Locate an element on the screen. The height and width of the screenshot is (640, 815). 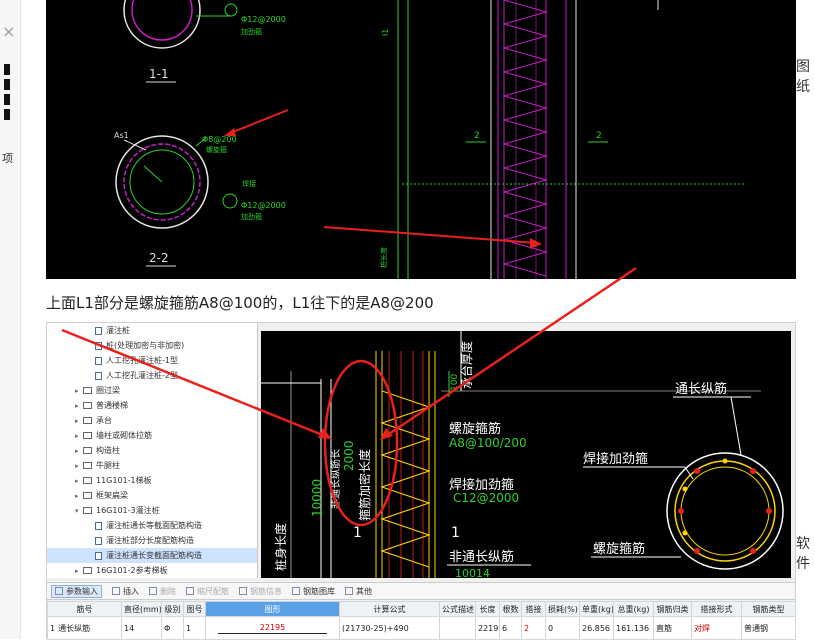
tree-item: ▸ 圈过梁 is located at coordinates (152, 390).